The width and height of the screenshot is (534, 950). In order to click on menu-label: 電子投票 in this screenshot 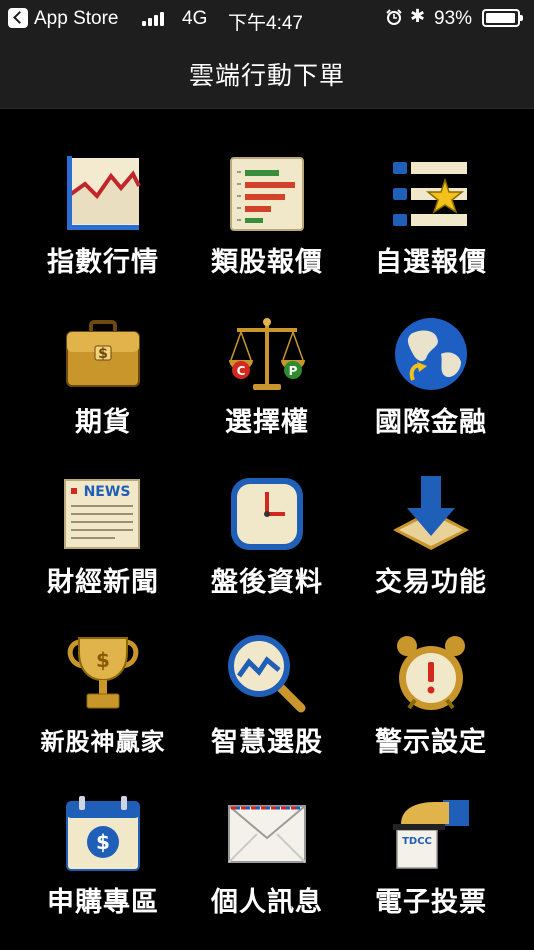, I will do `click(431, 902)`.